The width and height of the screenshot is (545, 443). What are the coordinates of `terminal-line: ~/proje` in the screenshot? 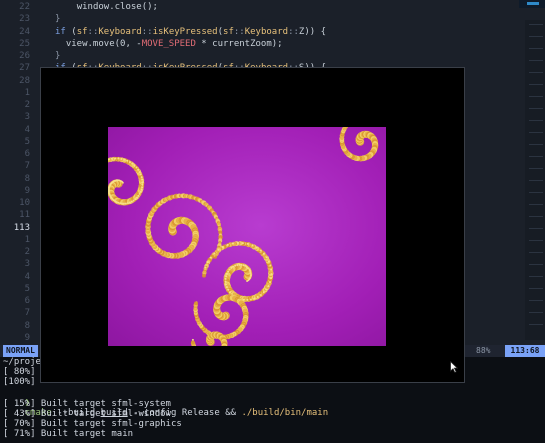 It's located at (22, 362).